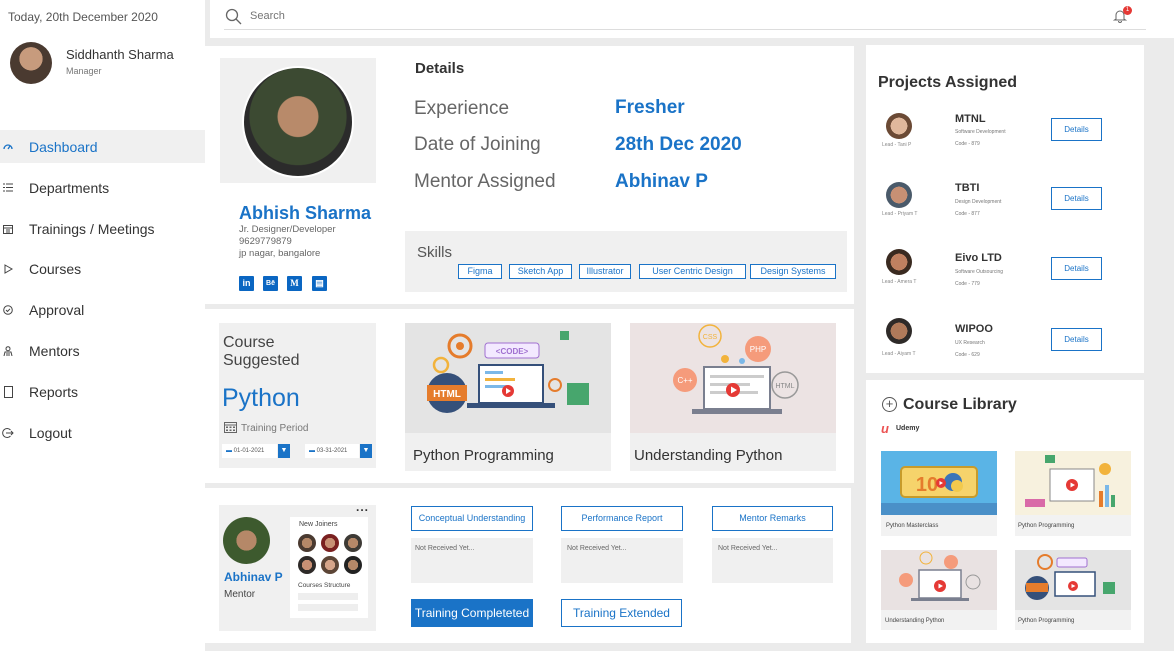 The height and width of the screenshot is (651, 1174). What do you see at coordinates (102, 391) in the screenshot?
I see `nav-reports: Reports` at bounding box center [102, 391].